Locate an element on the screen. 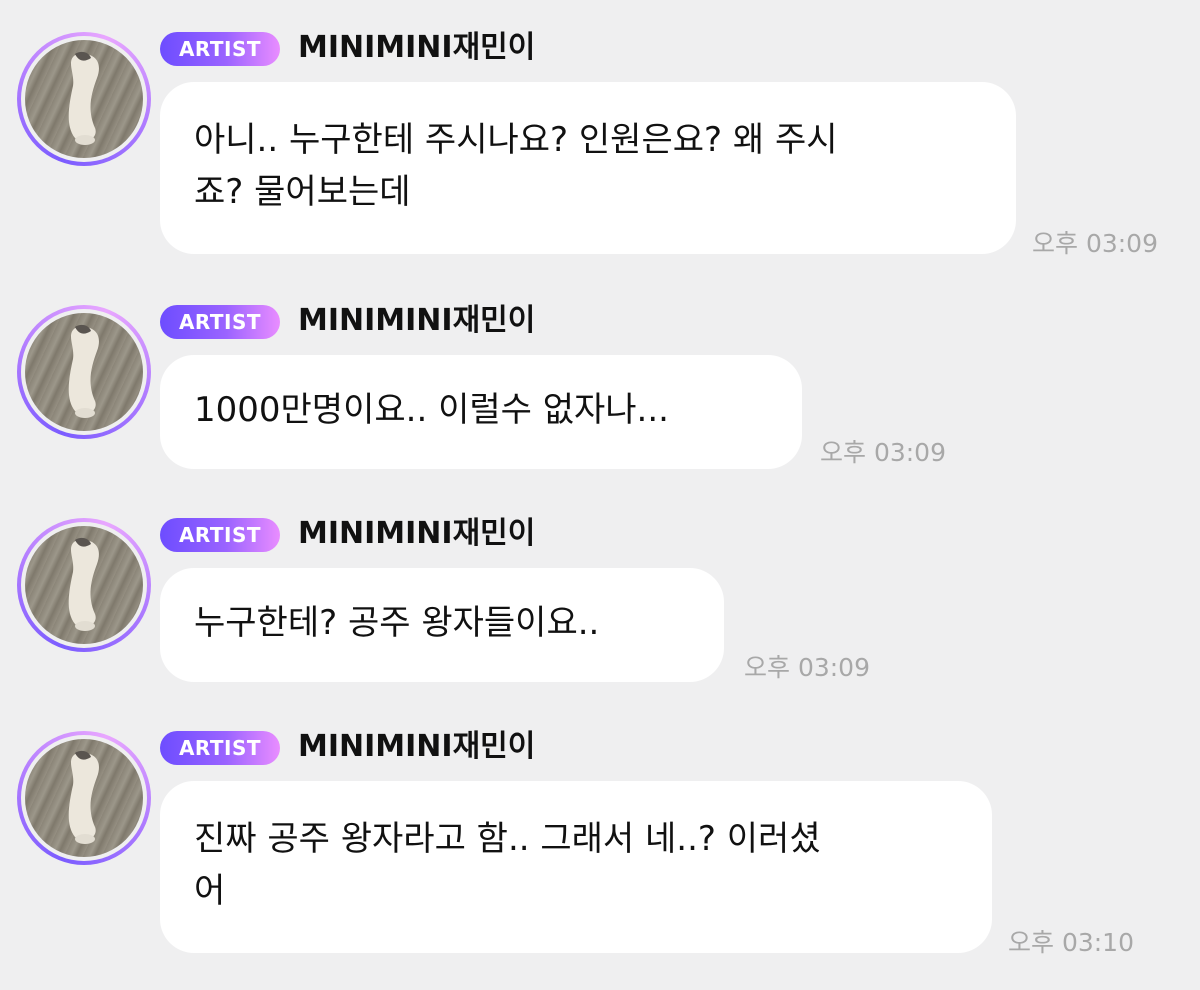 Image resolution: width=1200 pixels, height=990 pixels. message-timestamp: 오후 03:10 is located at coordinates (1071, 942).